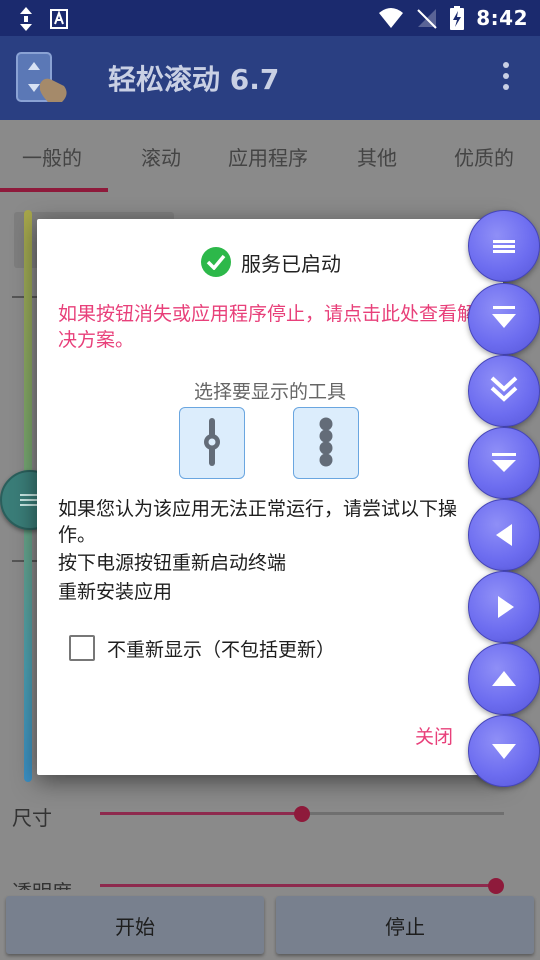  What do you see at coordinates (302, 814) in the screenshot?
I see `size-slider-thumb` at bounding box center [302, 814].